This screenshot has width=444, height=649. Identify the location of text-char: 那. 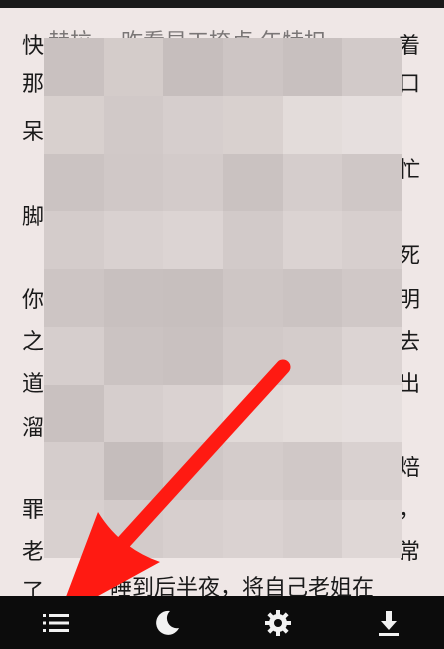
(33, 84).